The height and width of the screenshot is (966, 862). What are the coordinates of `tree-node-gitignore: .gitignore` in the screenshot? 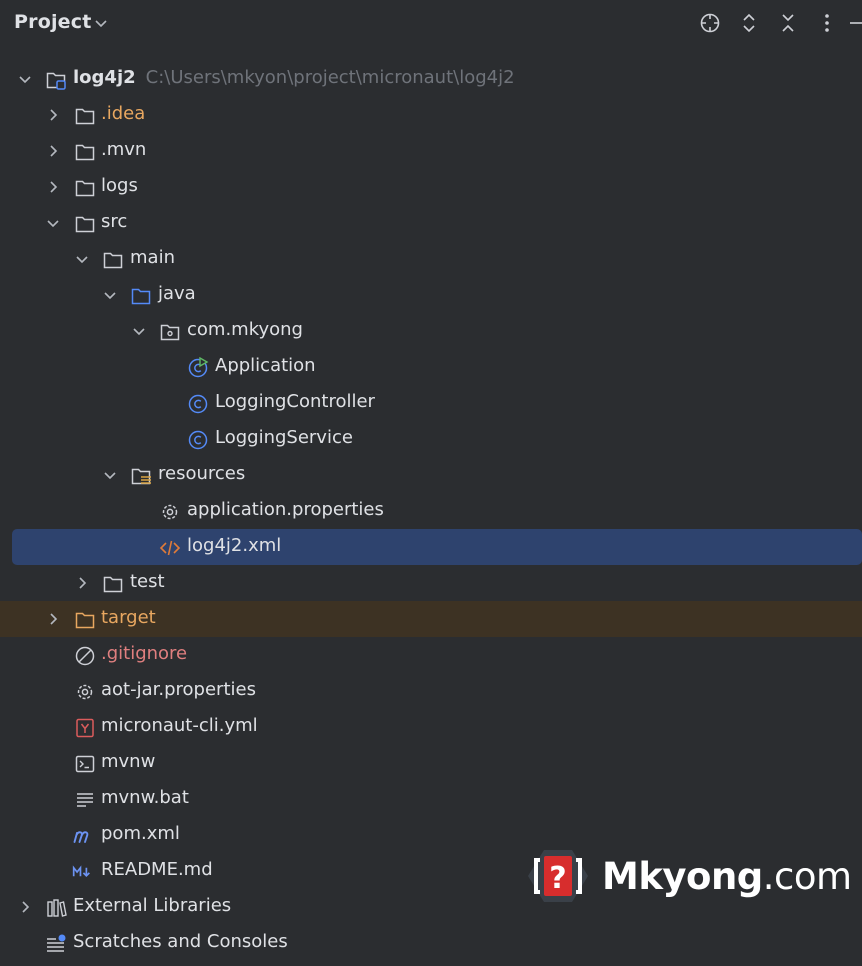 It's located at (431, 655).